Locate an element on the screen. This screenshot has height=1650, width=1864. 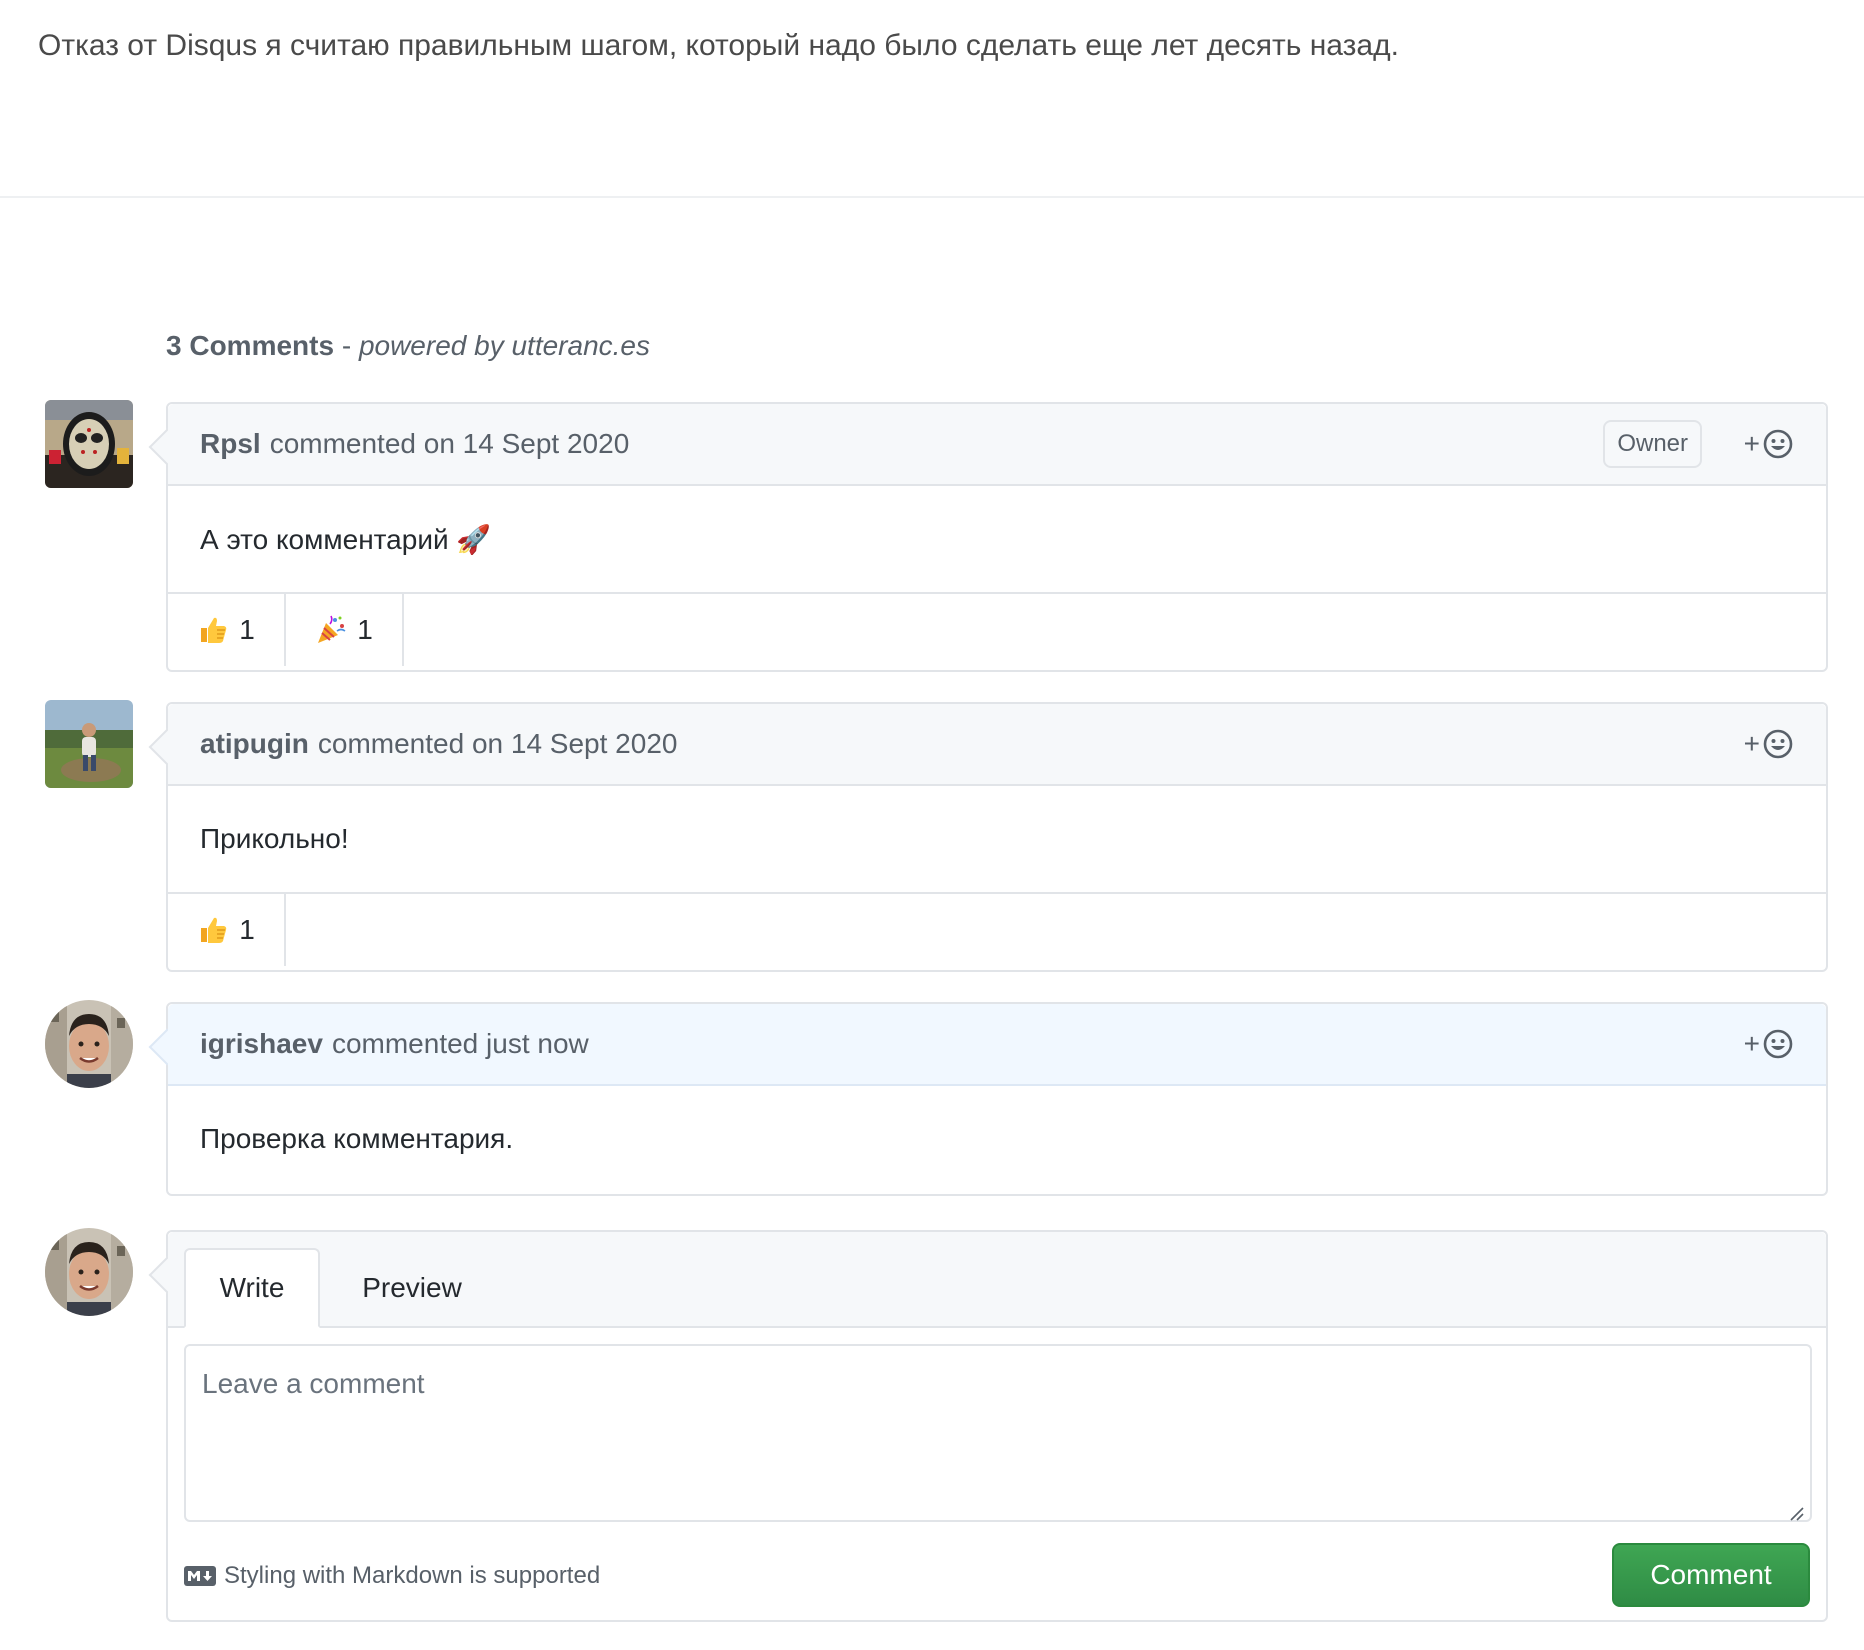
owner-badge: Owner is located at coordinates (1652, 444).